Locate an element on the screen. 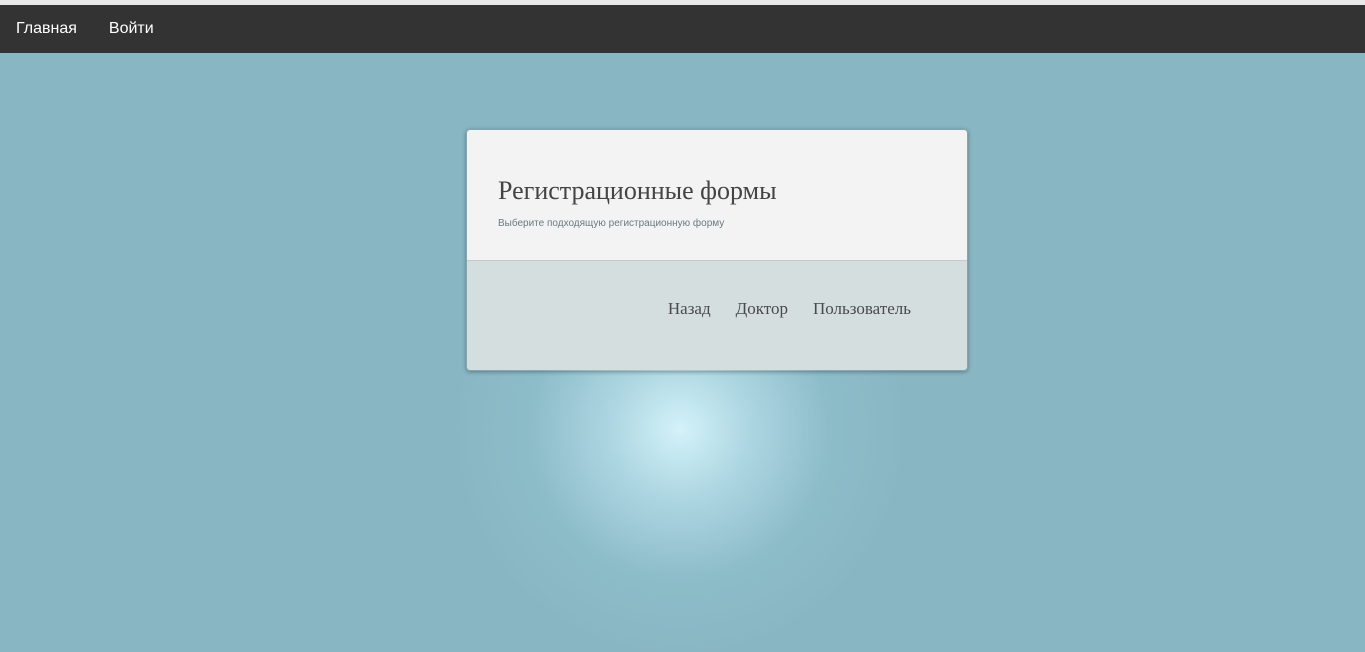  user-link: Пользователь is located at coordinates (862, 310).